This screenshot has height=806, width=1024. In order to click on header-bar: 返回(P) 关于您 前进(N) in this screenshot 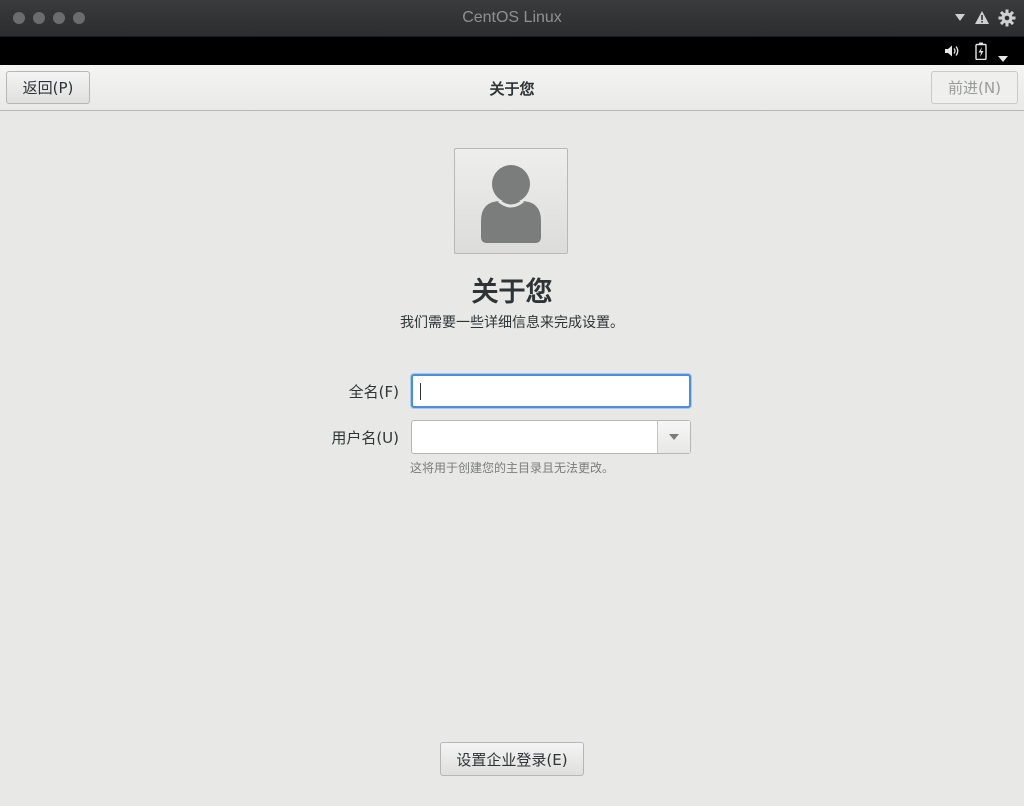, I will do `click(512, 88)`.